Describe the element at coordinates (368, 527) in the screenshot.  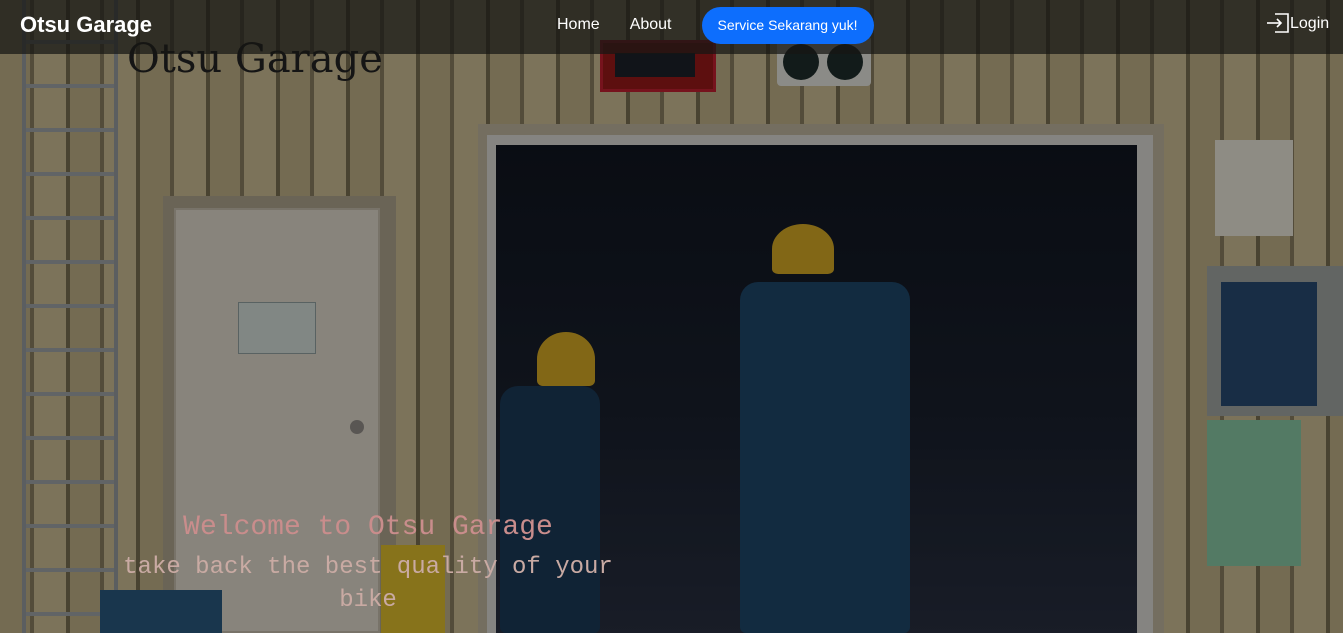
I see `welcome-heading: Welcome to Otsu Garage` at that location.